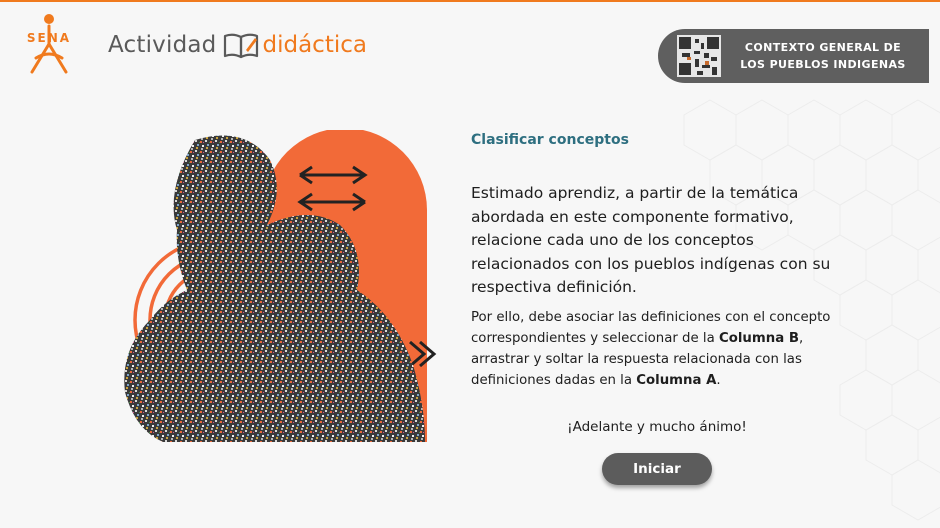 This screenshot has height=528, width=940. What do you see at coordinates (241, 46) in the screenshot?
I see `open-book-icon` at bounding box center [241, 46].